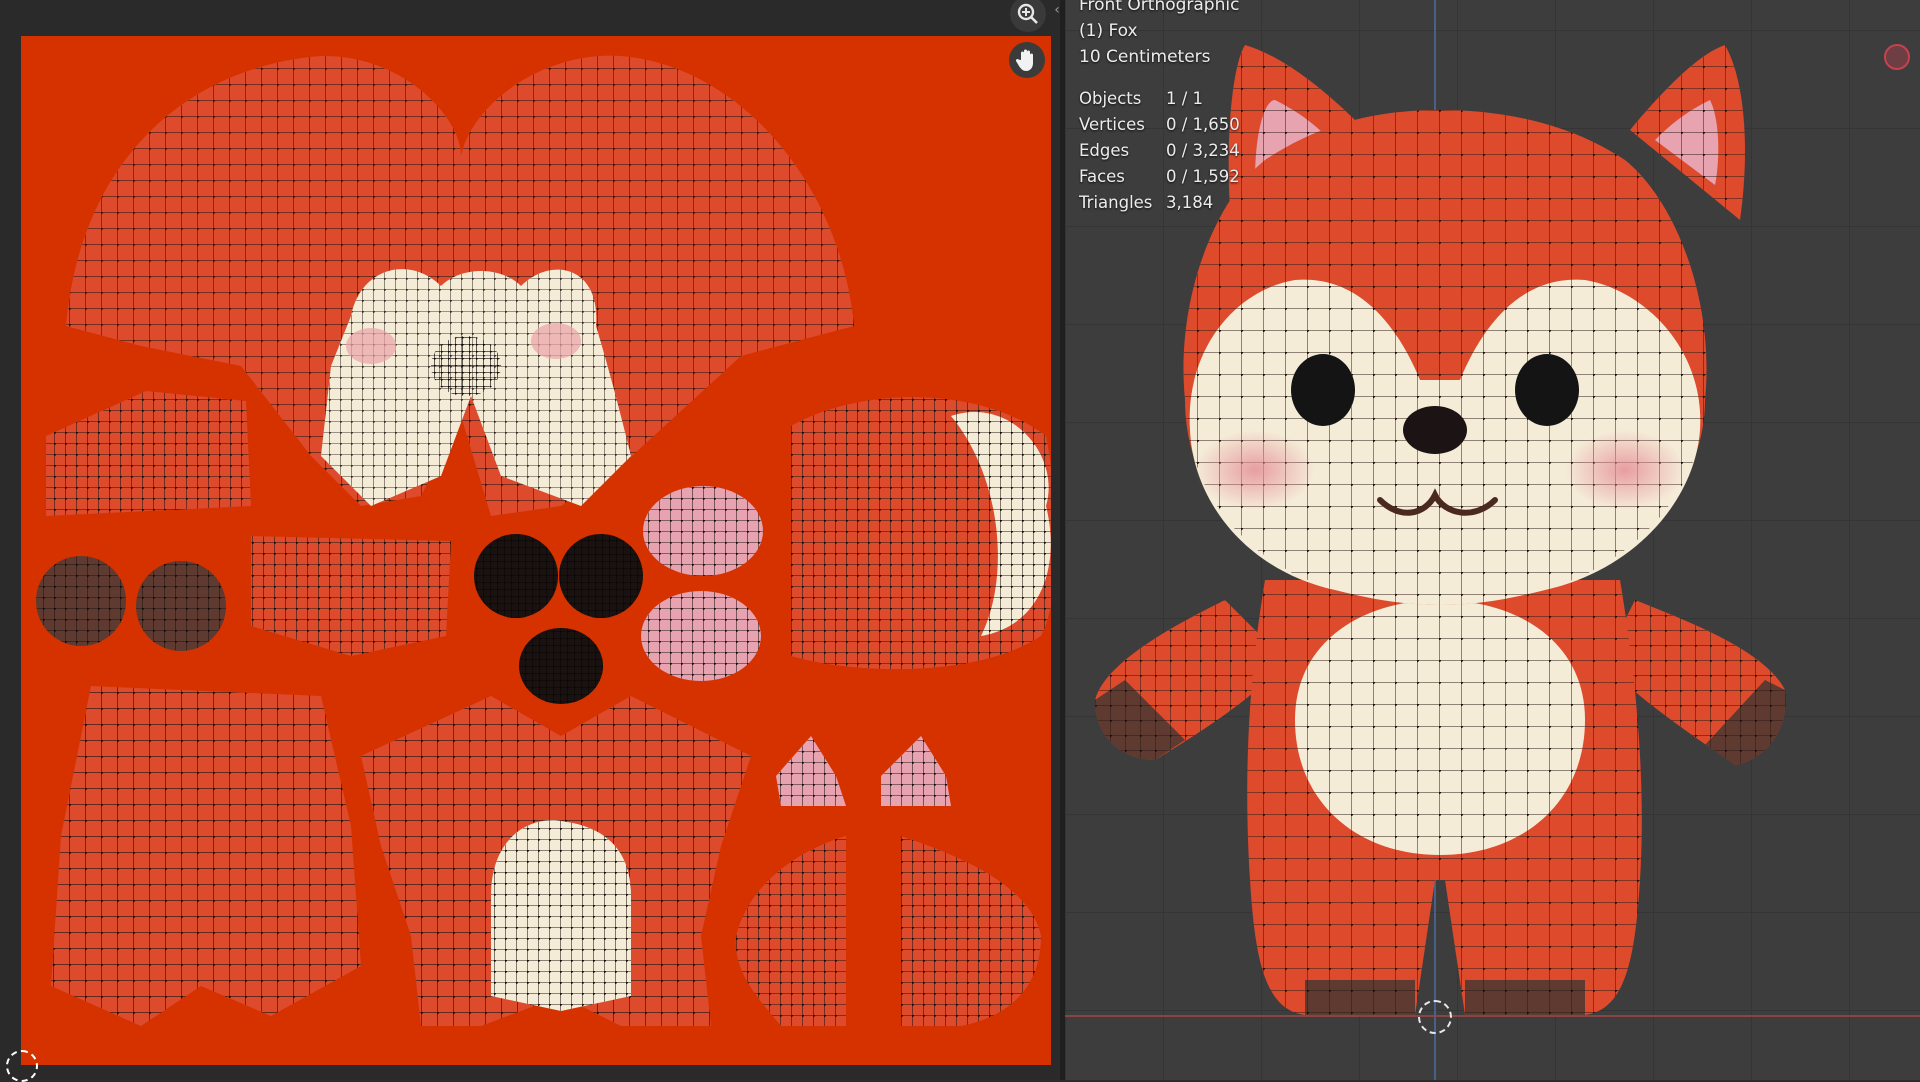 The image size is (1920, 1082). I want to click on uv-island-legs, so click(206, 856).